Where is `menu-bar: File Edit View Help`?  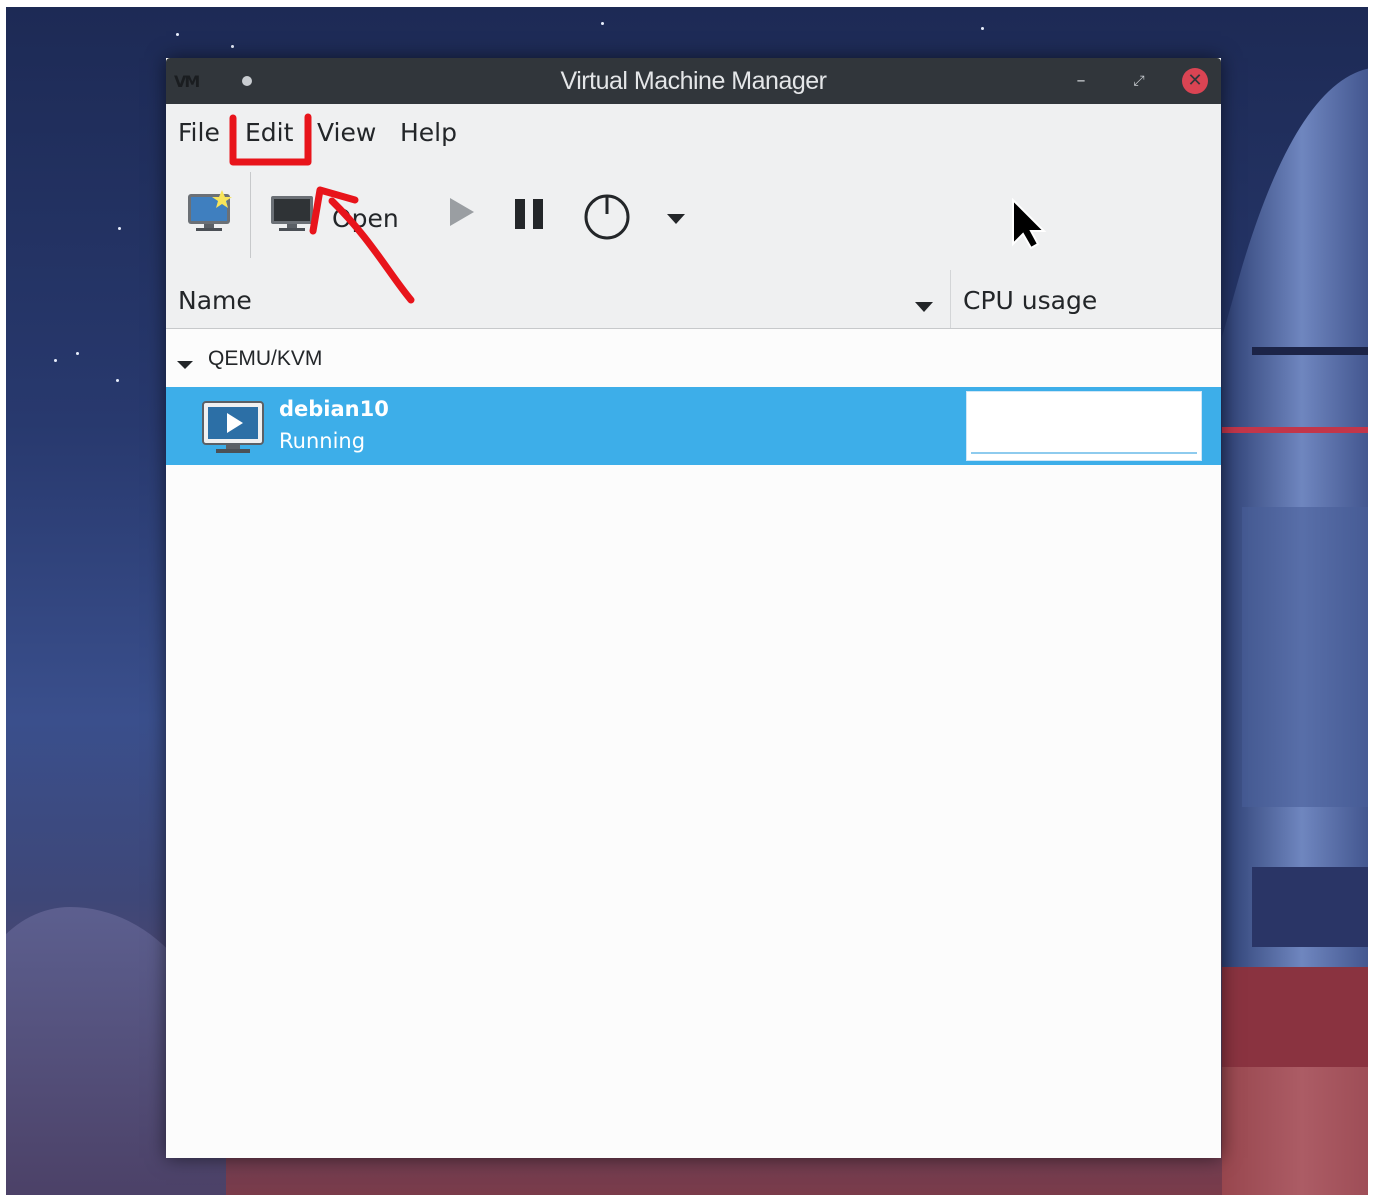 menu-bar: File Edit View Help is located at coordinates (693, 133).